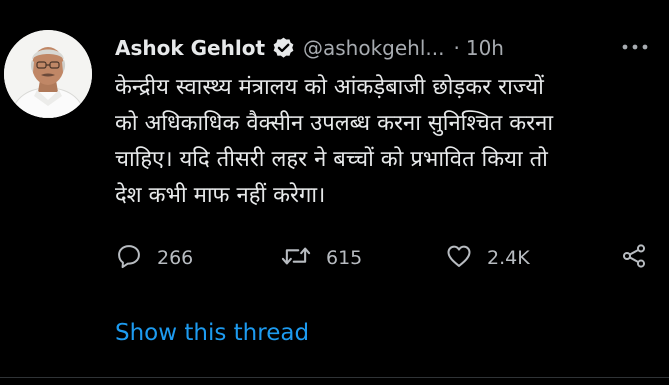  What do you see at coordinates (220, 195) in the screenshot?
I see `tweet-line: देश कभी माफ नहीं करेगा।` at bounding box center [220, 195].